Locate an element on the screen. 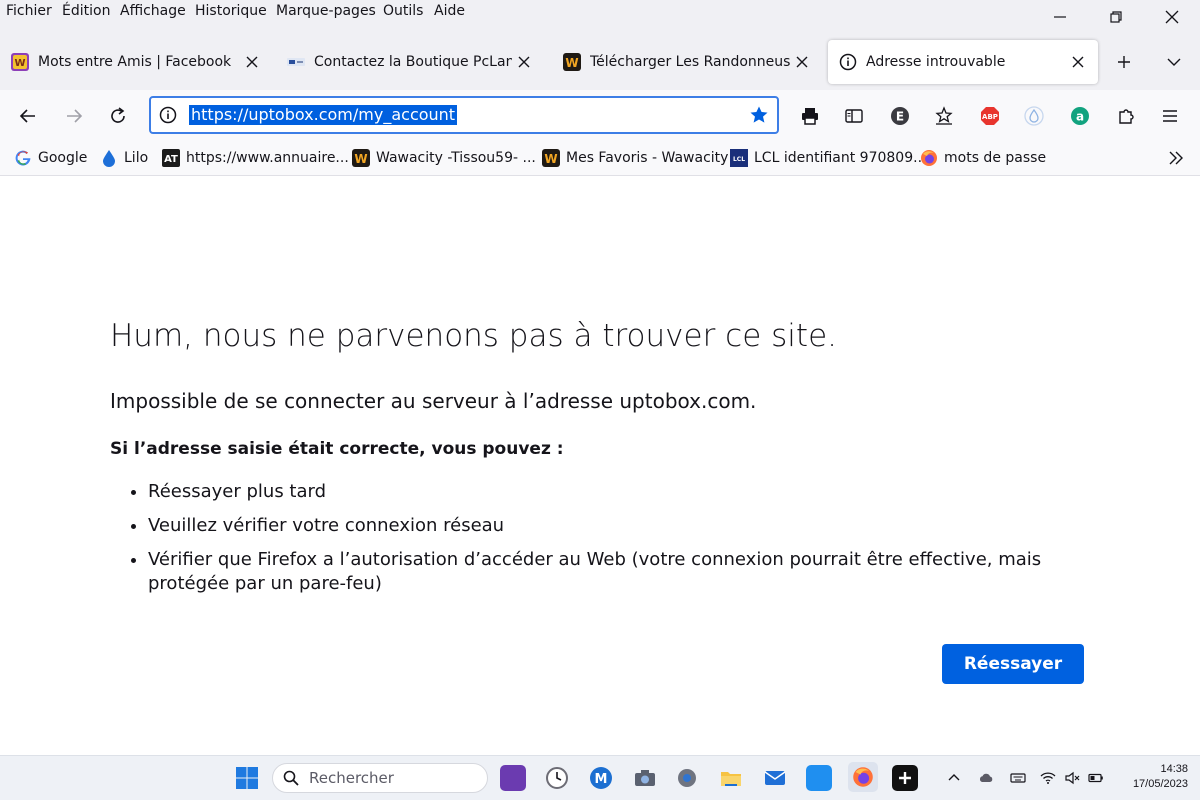 Image resolution: width=1200 pixels, height=800 pixels. site-info-icon is located at coordinates (168, 115).